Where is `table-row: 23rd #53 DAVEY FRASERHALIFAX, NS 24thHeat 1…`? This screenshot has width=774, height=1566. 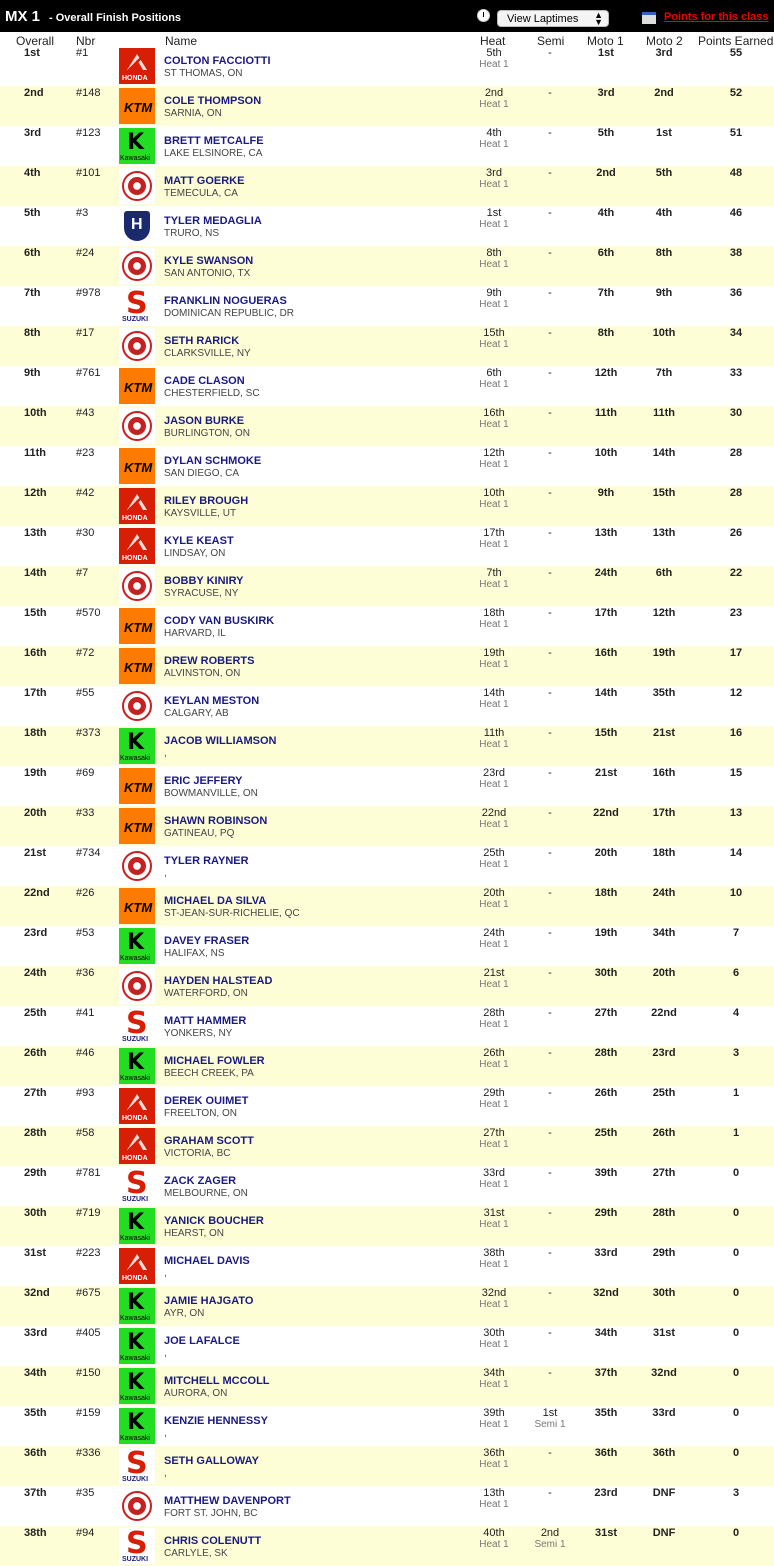 table-row: 23rd #53 DAVEY FRASERHALIFAX, NS 24thHeat 1… is located at coordinates (387, 946).